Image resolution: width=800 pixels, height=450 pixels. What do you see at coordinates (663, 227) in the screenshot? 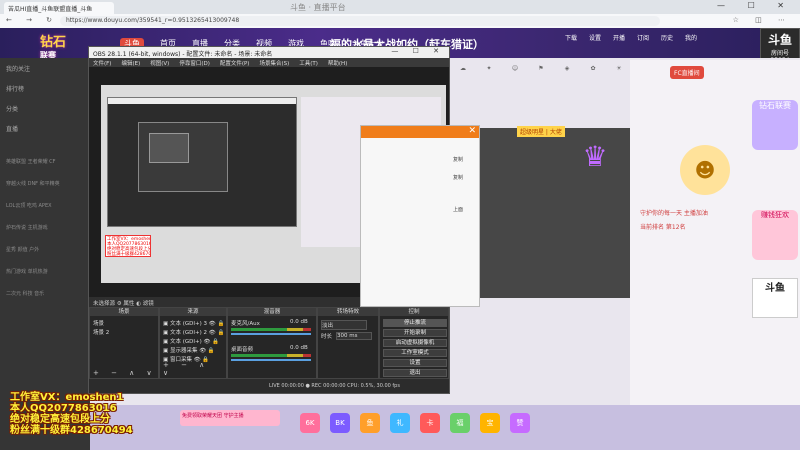
I see `chat-line: 当前排名 第12名` at bounding box center [663, 227].